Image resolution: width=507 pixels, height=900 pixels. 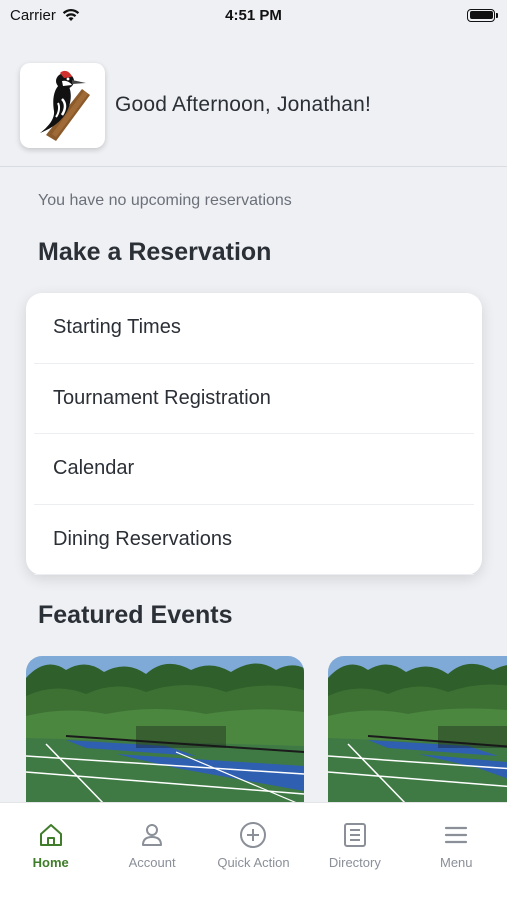 I want to click on starting-times-option: Starting Times, so click(x=254, y=328).